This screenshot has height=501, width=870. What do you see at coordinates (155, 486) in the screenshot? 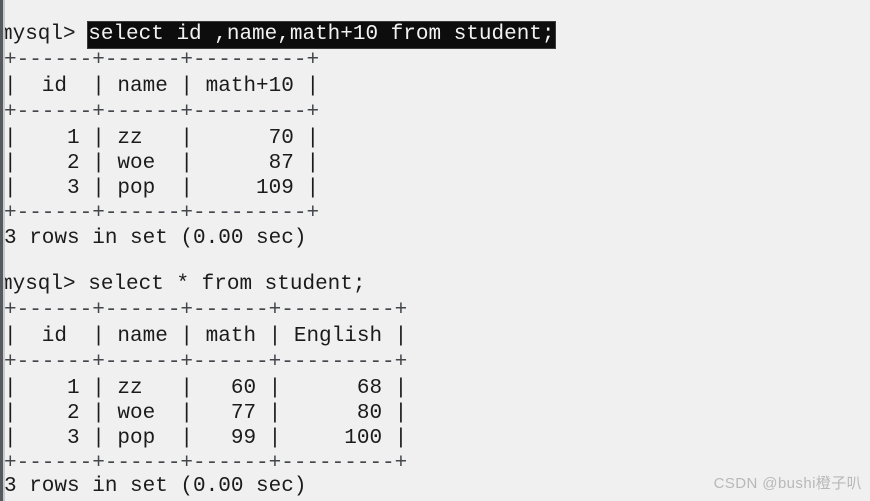
I see `status-line-2: 3 rows in set (0.00 sec)` at bounding box center [155, 486].